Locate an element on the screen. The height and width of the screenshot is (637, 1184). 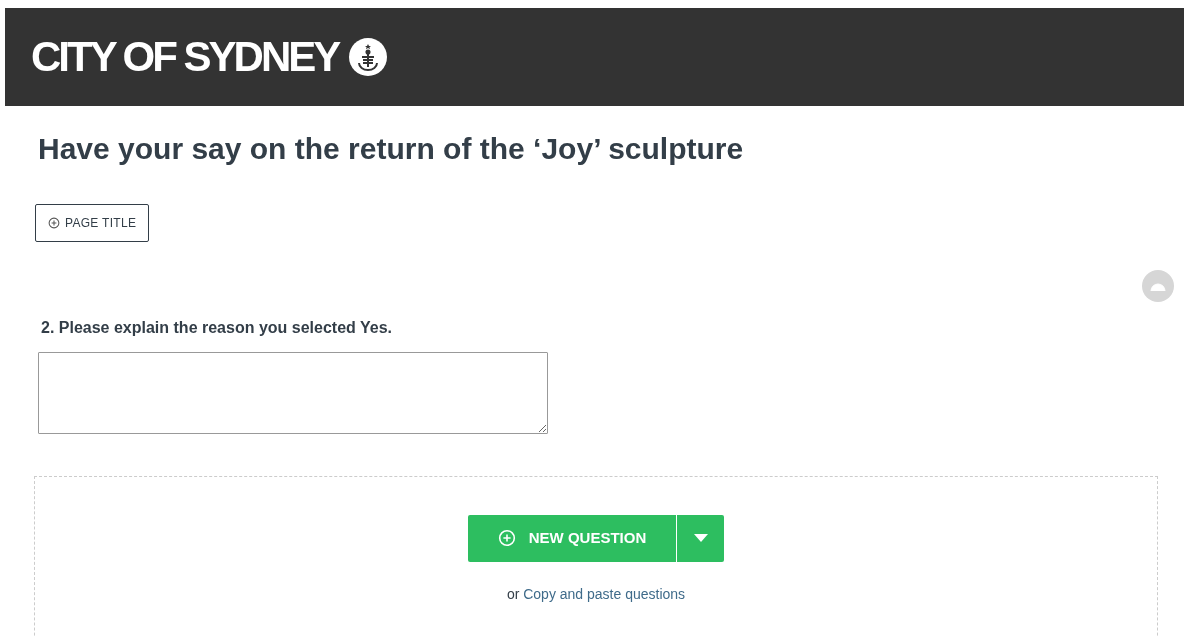
logo-text: CITY OF SYDNEY is located at coordinates (185, 57).